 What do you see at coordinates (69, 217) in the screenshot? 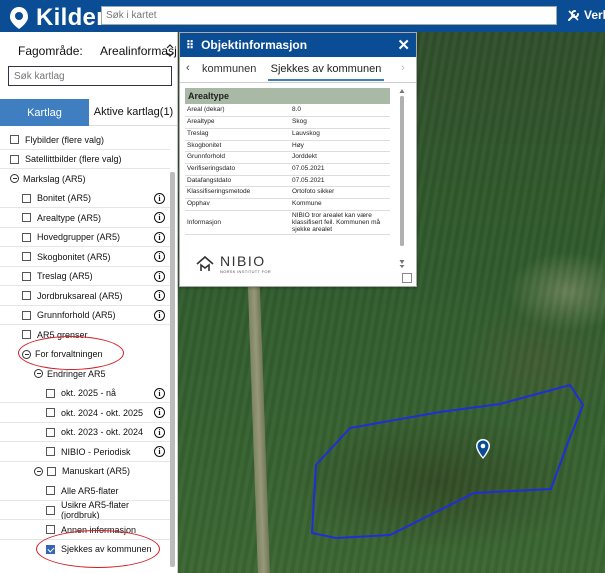
I see `layer-label: Arealtype (AR5)` at bounding box center [69, 217].